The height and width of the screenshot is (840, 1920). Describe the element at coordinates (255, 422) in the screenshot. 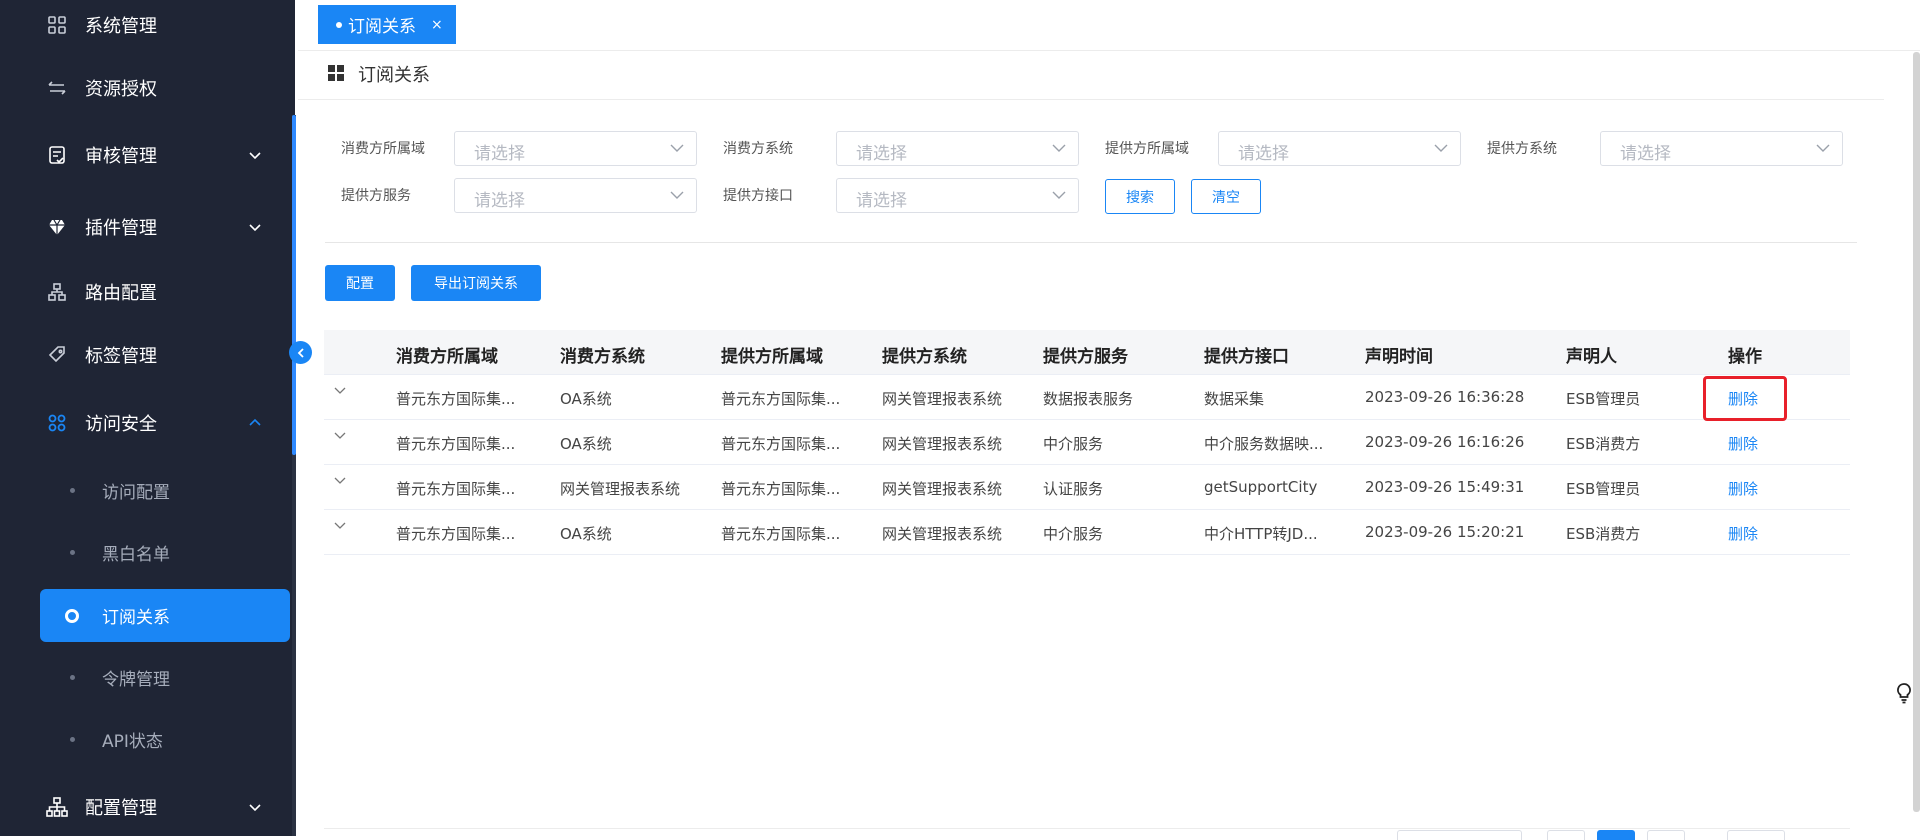

I see `chevron-up-icon` at that location.